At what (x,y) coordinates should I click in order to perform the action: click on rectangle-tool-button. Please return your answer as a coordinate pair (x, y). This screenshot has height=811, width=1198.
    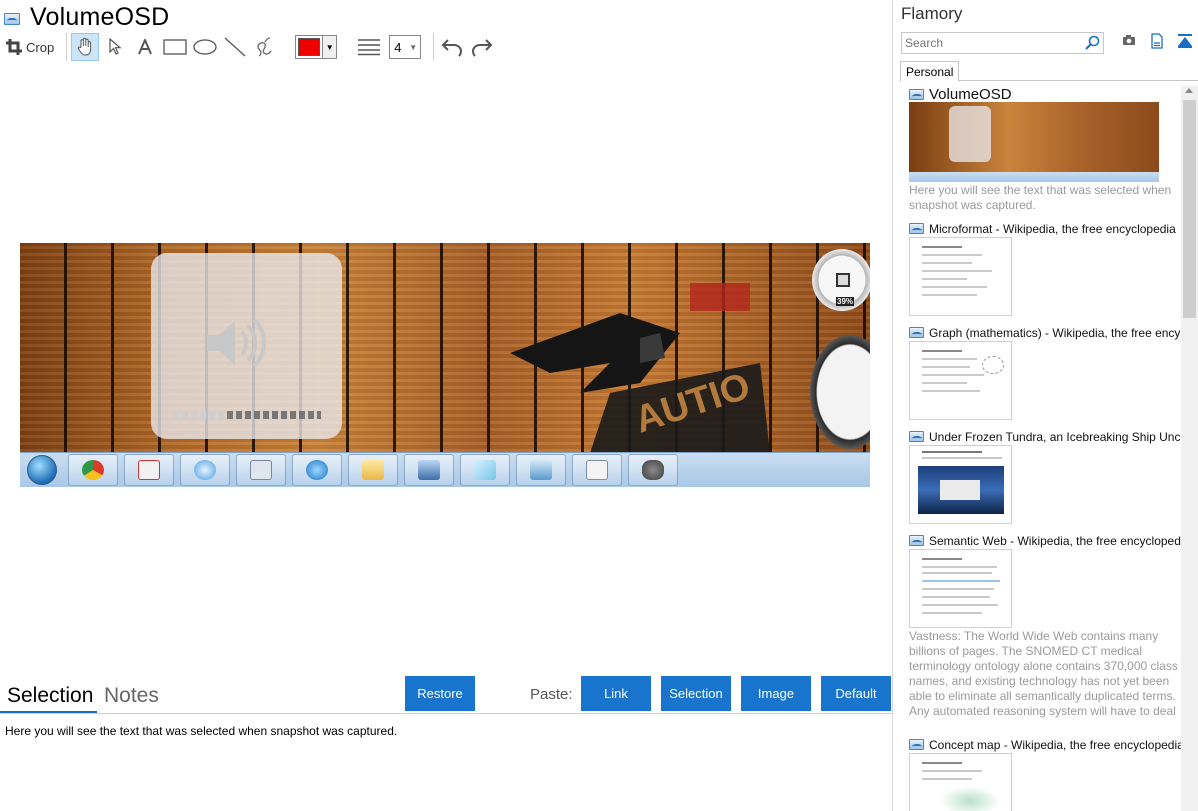
    Looking at the image, I should click on (175, 47).